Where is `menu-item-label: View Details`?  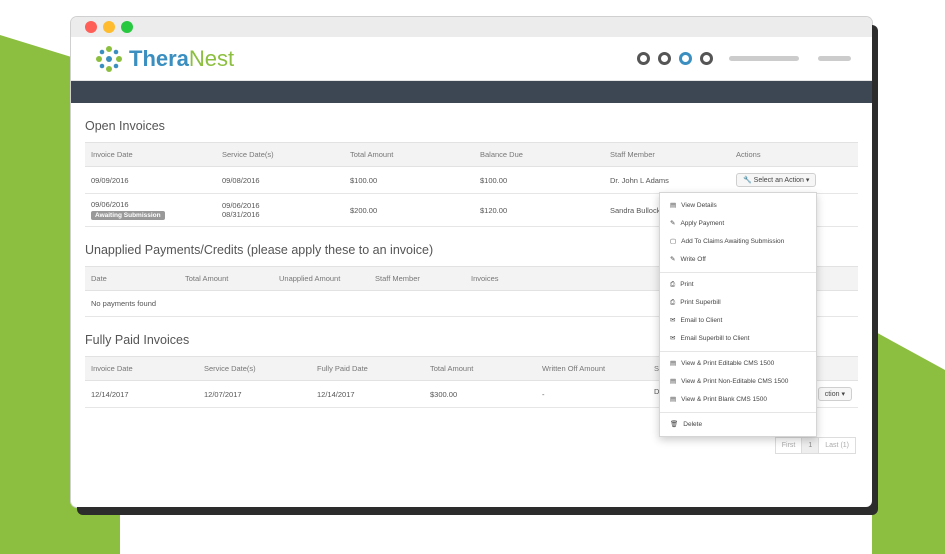
menu-item-label: View Details is located at coordinates (699, 205).